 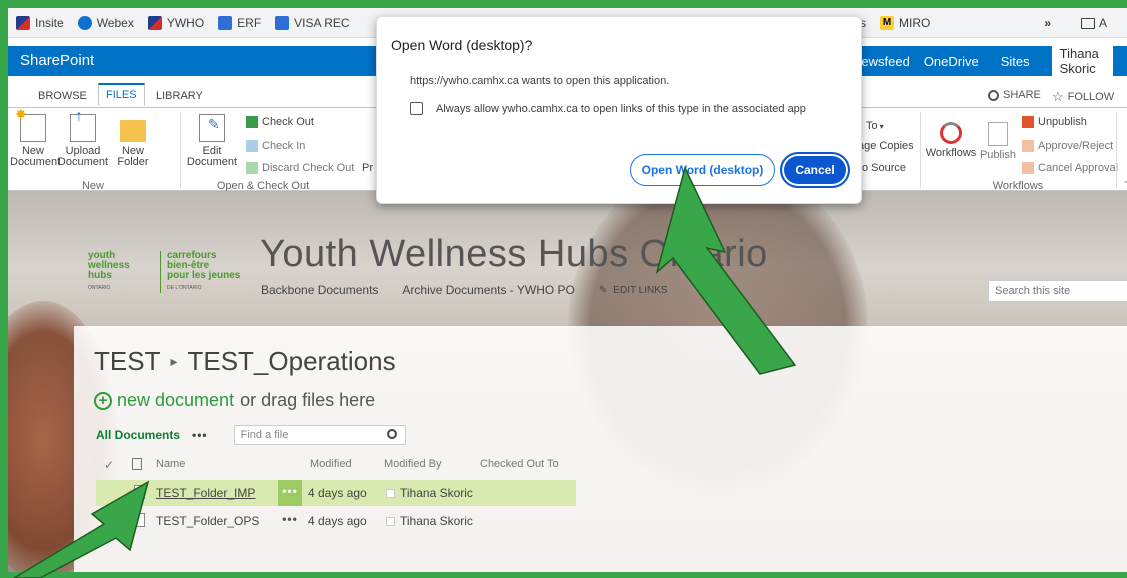 I want to click on view-more-button: •••, so click(x=200, y=435).